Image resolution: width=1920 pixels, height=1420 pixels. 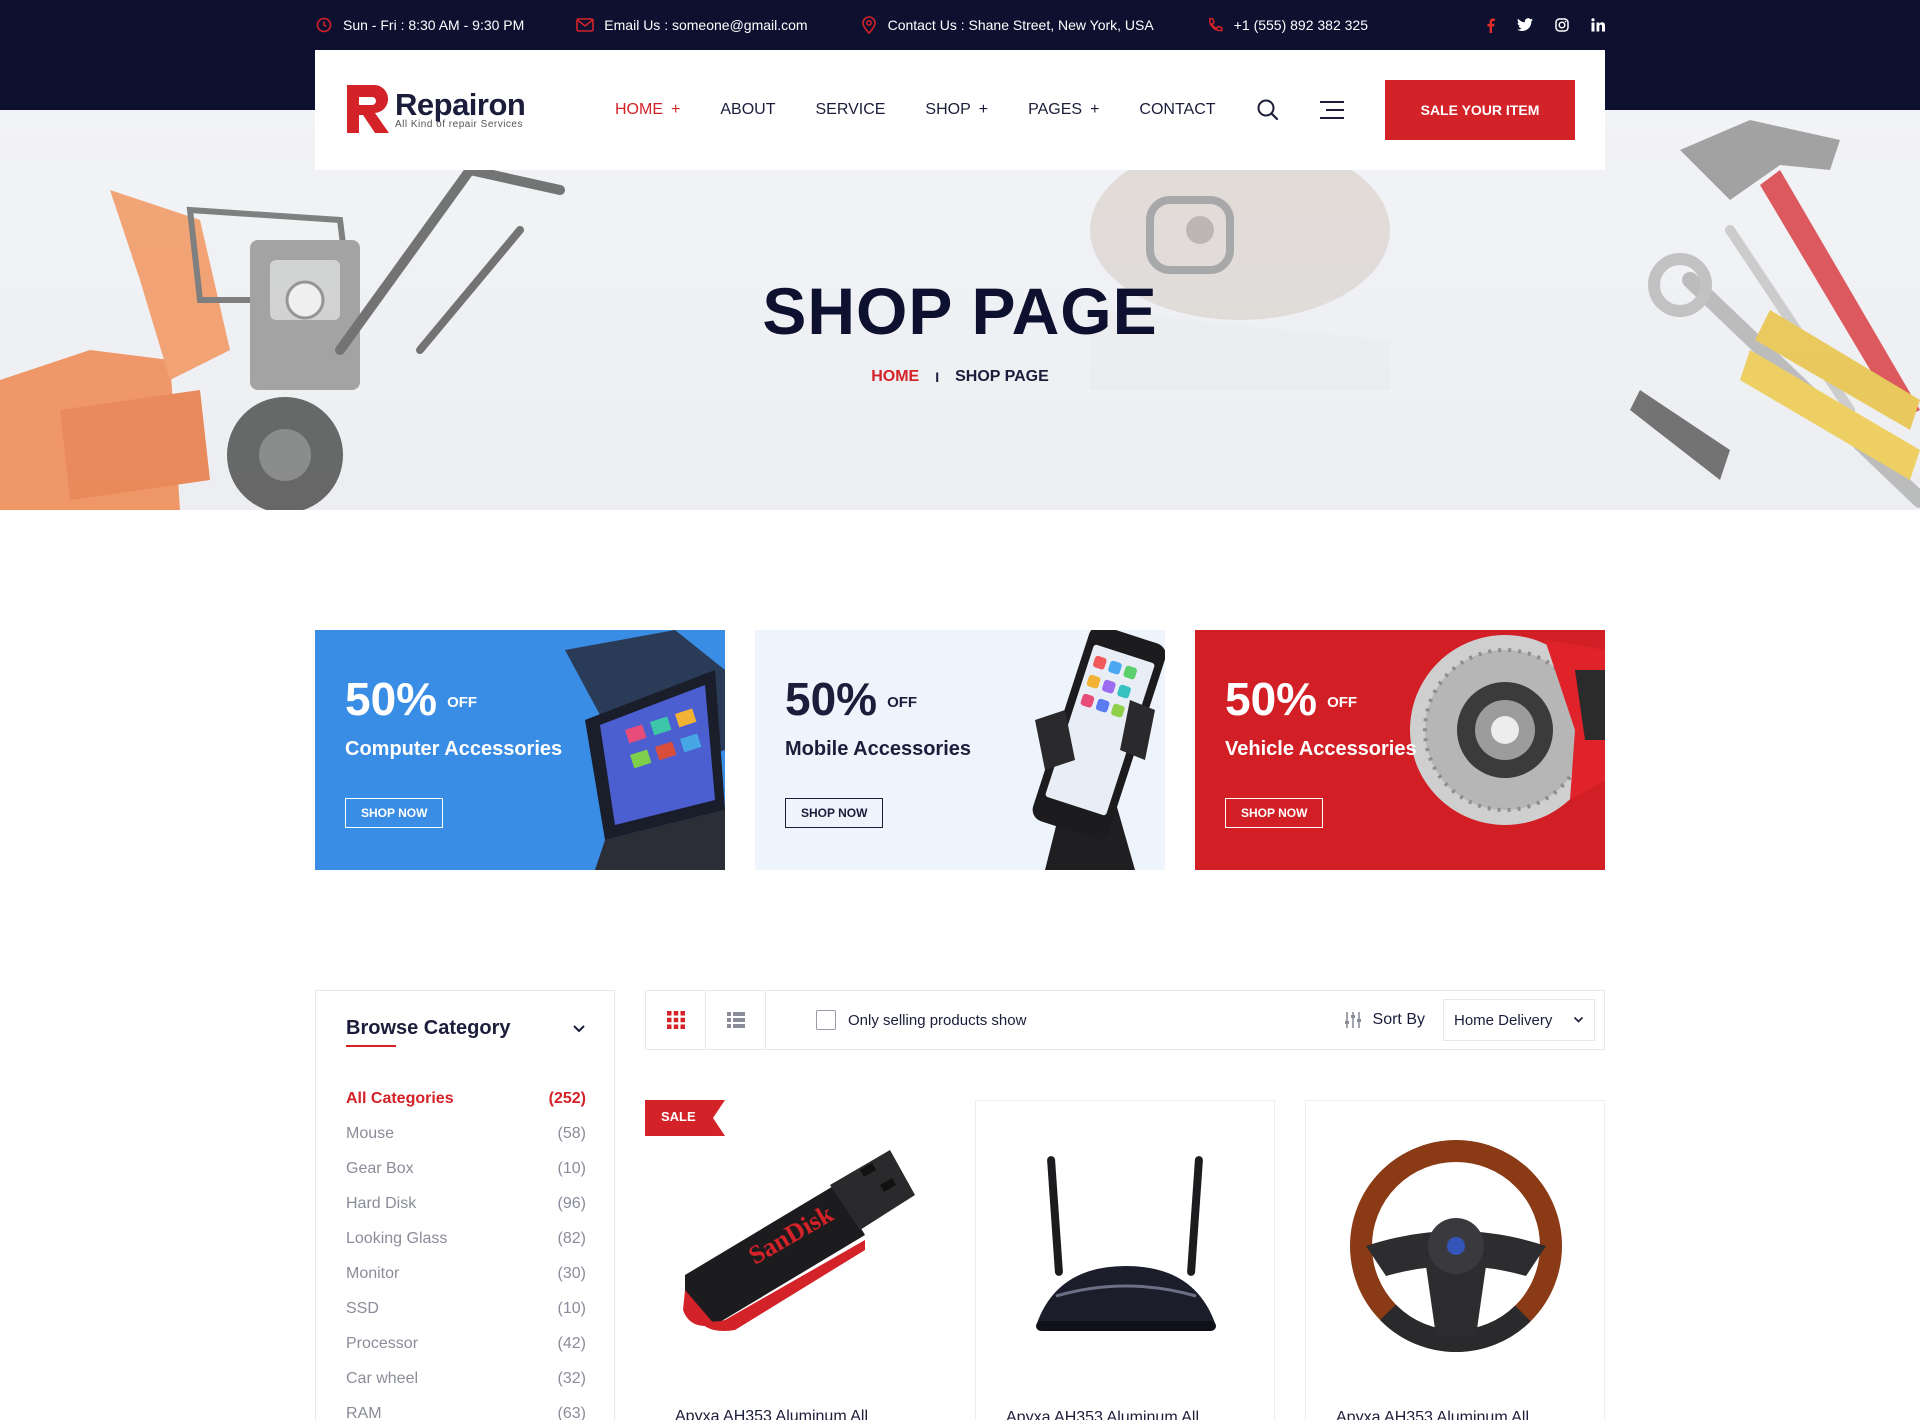 I want to click on repairon-logo-icon, so click(x=368, y=108).